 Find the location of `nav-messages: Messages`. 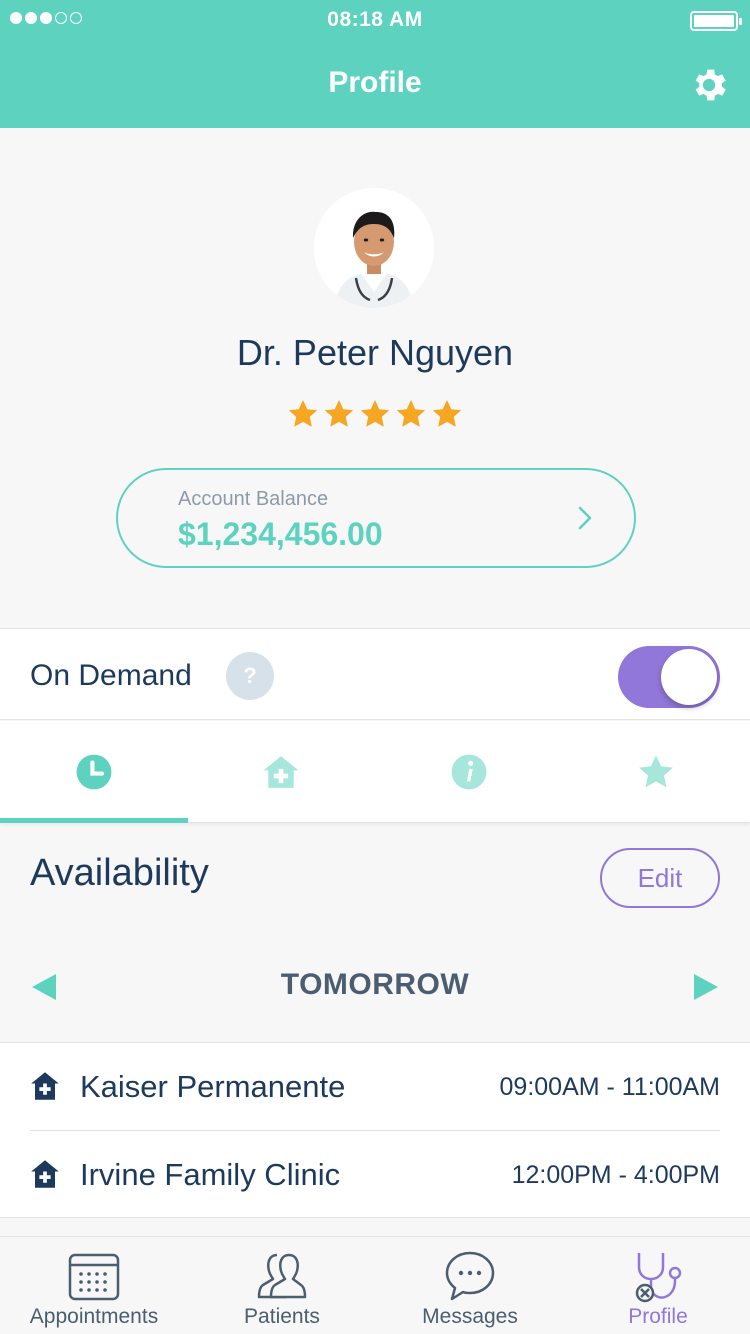

nav-messages: Messages is located at coordinates (470, 1285).